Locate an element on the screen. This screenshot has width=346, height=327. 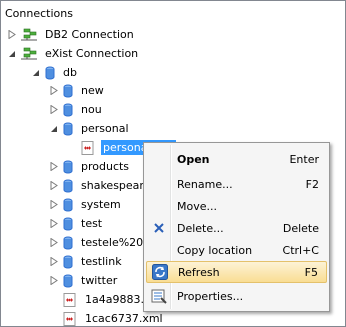
tree-item-label: DB2 Connection is located at coordinates (89, 34).